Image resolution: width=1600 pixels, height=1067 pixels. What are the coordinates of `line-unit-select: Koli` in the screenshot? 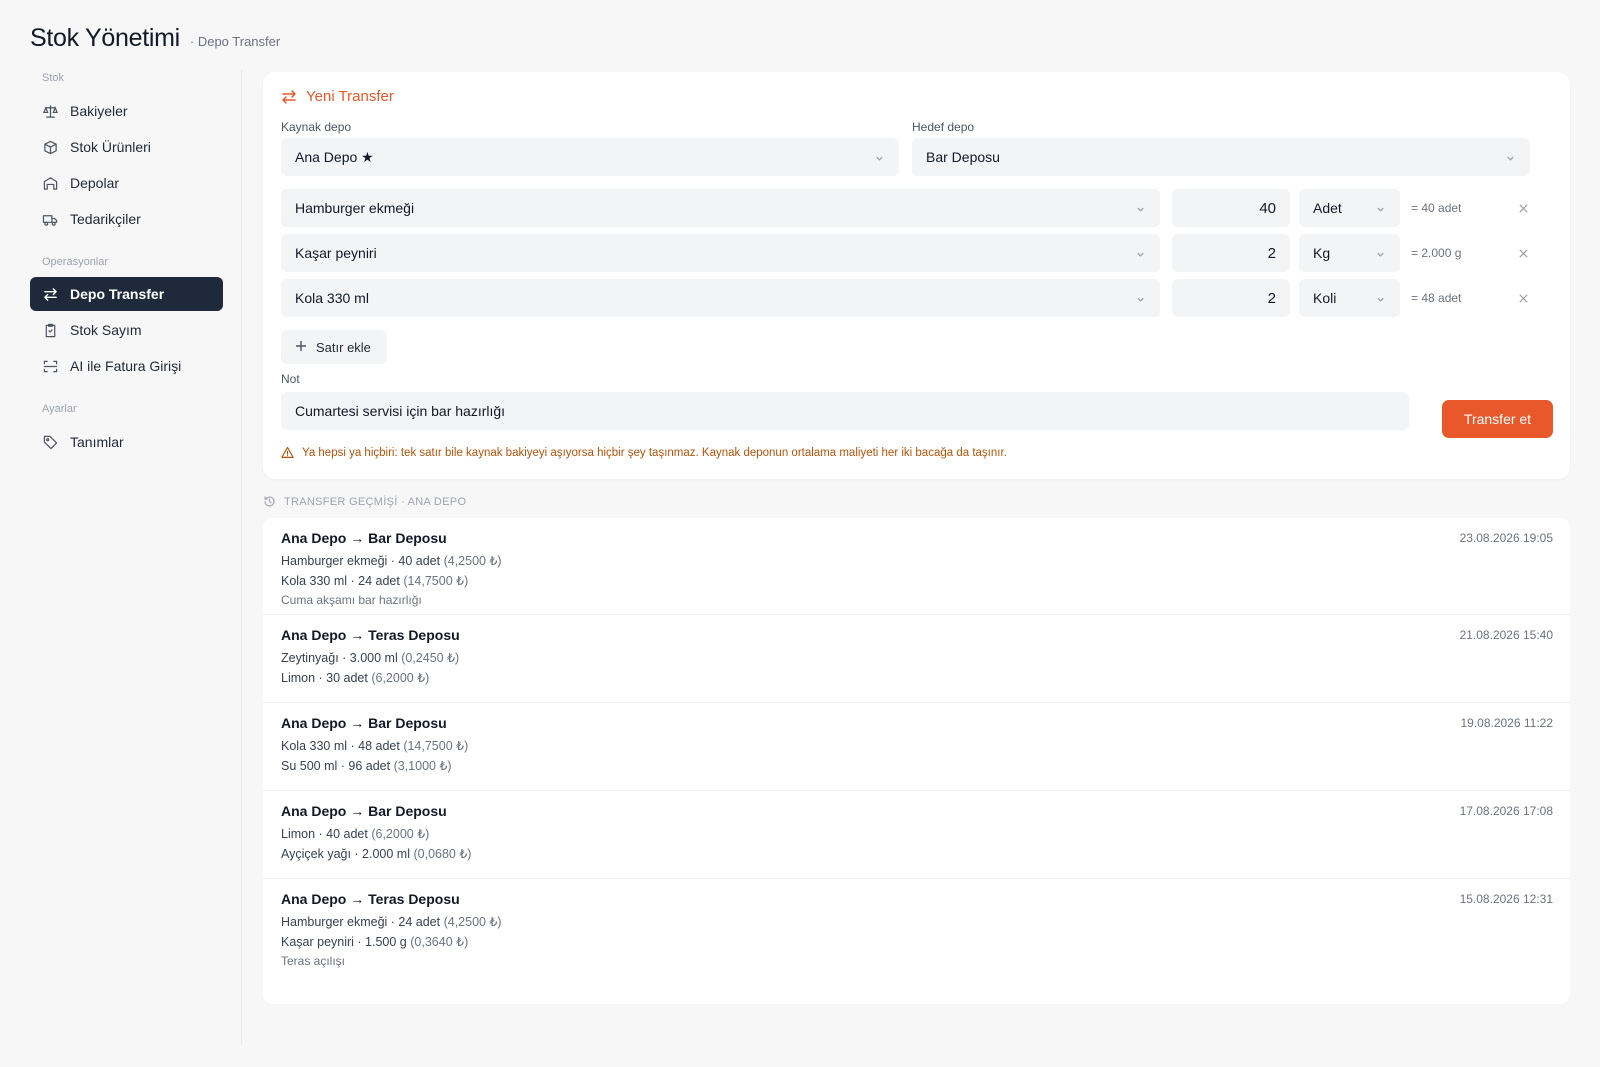 It's located at (1349, 298).